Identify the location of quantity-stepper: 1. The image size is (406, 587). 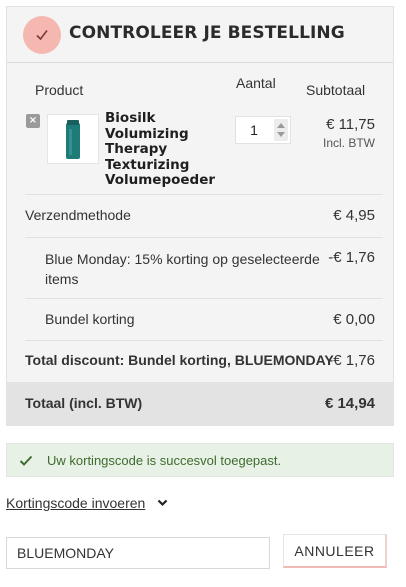
(263, 130).